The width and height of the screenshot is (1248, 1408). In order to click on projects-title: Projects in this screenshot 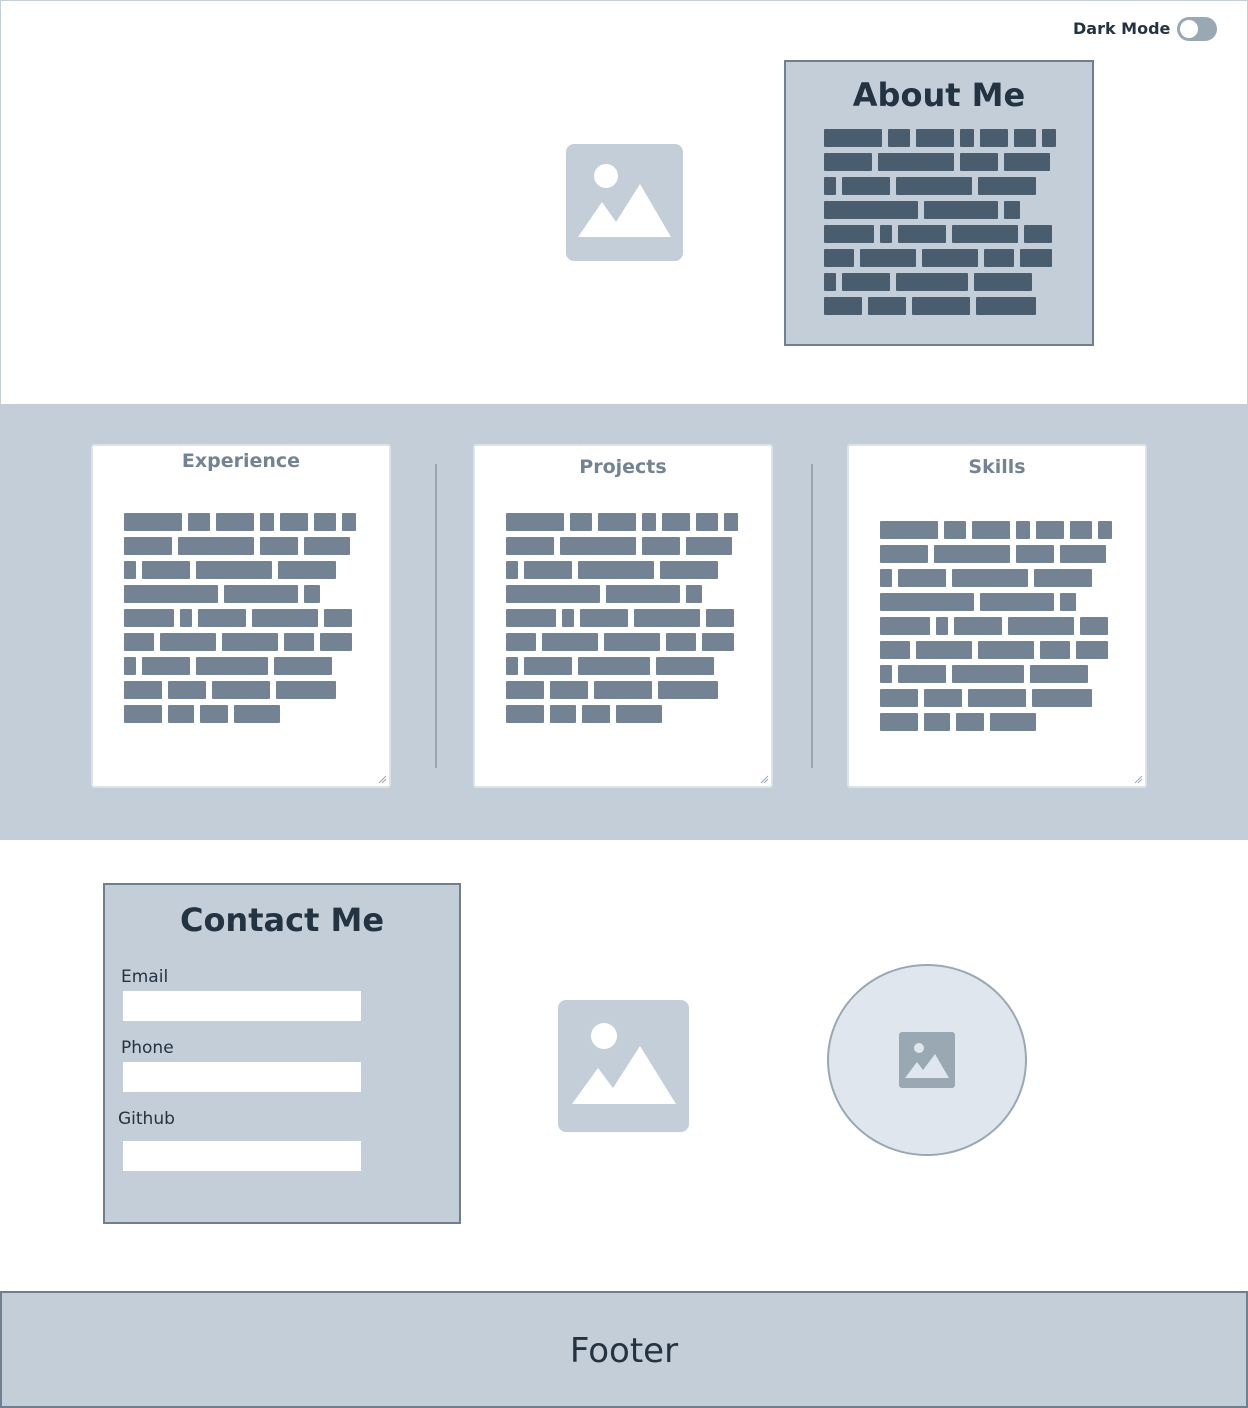, I will do `click(623, 467)`.